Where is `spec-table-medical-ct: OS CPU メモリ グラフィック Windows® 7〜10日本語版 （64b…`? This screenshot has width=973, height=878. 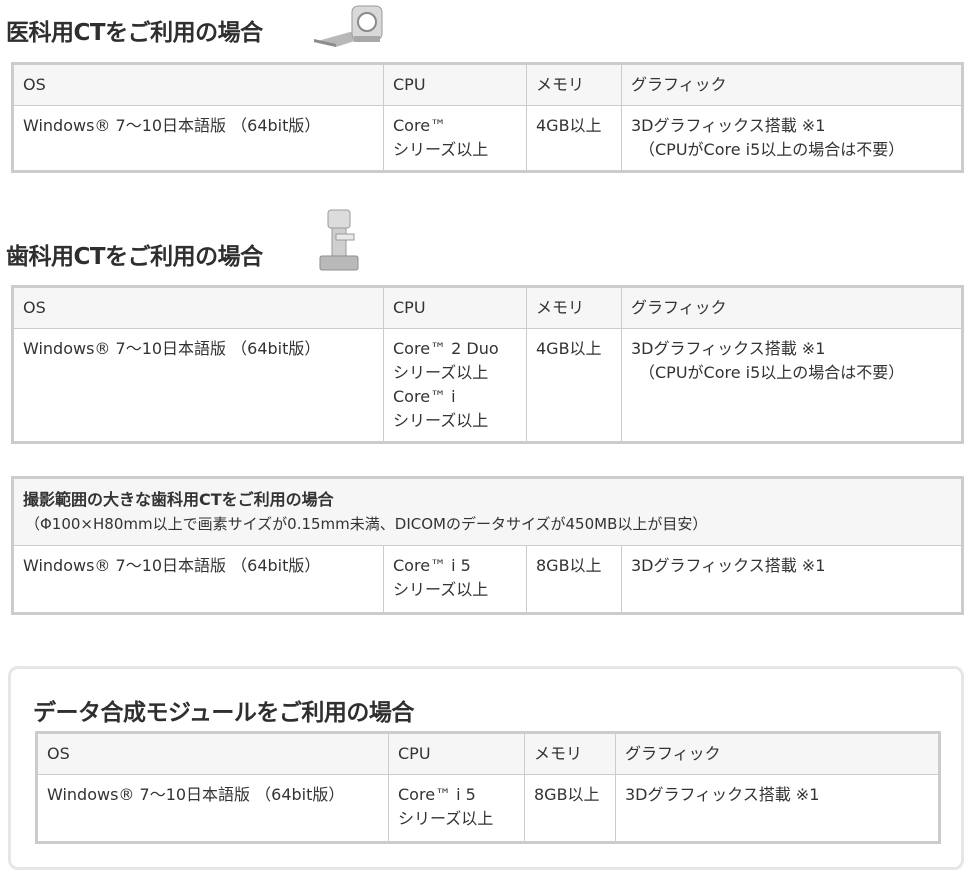
spec-table-medical-ct: OS CPU メモリ グラフィック Windows® 7〜10日本語版 （64b… is located at coordinates (487, 117).